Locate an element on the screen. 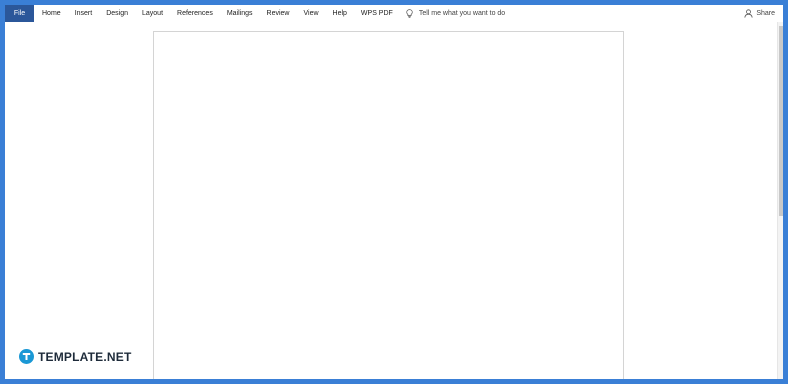 This screenshot has width=788, height=384. watermark-text: TEMPLATE.NET is located at coordinates (85, 356).